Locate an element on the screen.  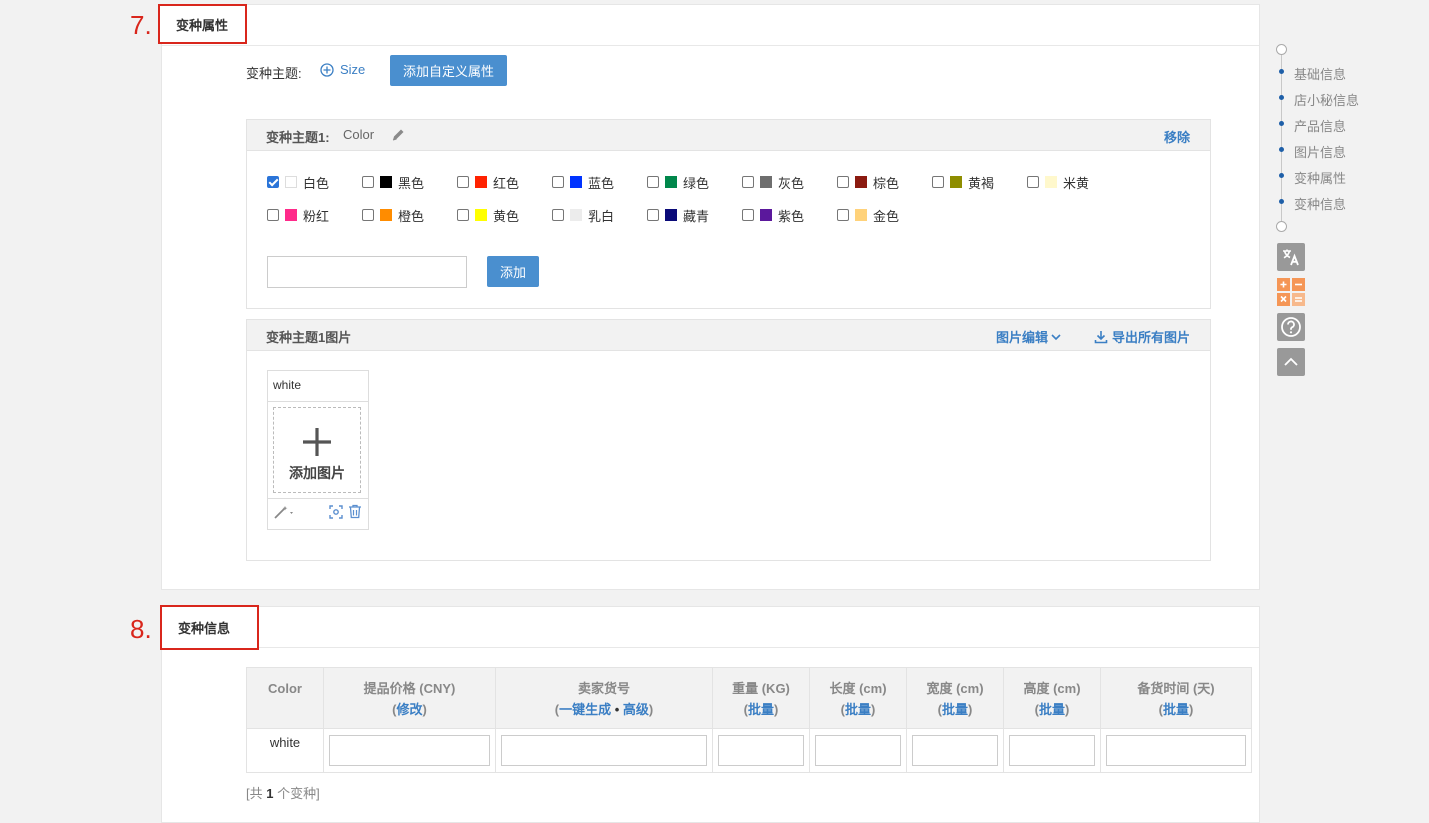
color-option-green: 绿色 is located at coordinates (678, 182).